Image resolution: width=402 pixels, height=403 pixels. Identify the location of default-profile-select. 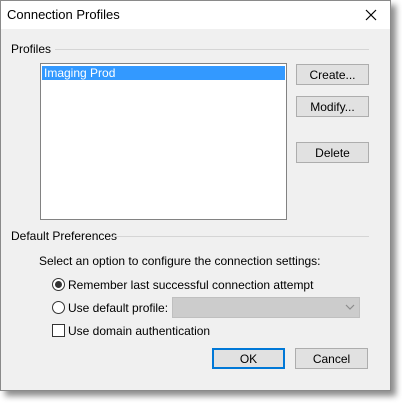
(266, 307).